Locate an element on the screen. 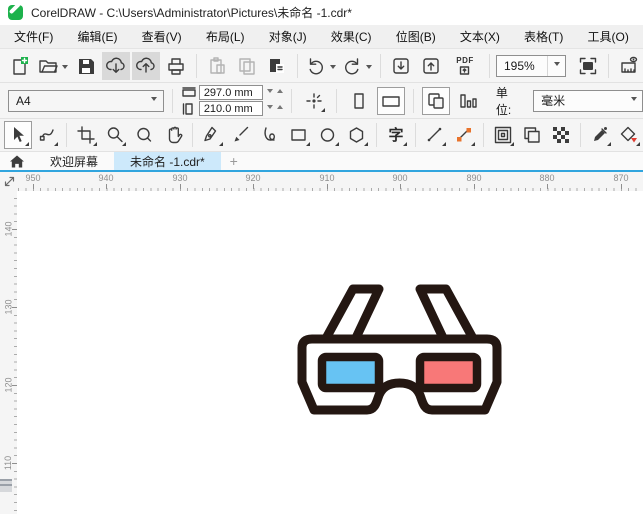 The height and width of the screenshot is (518, 643). undo-dropdown-caret is located at coordinates (333, 68).